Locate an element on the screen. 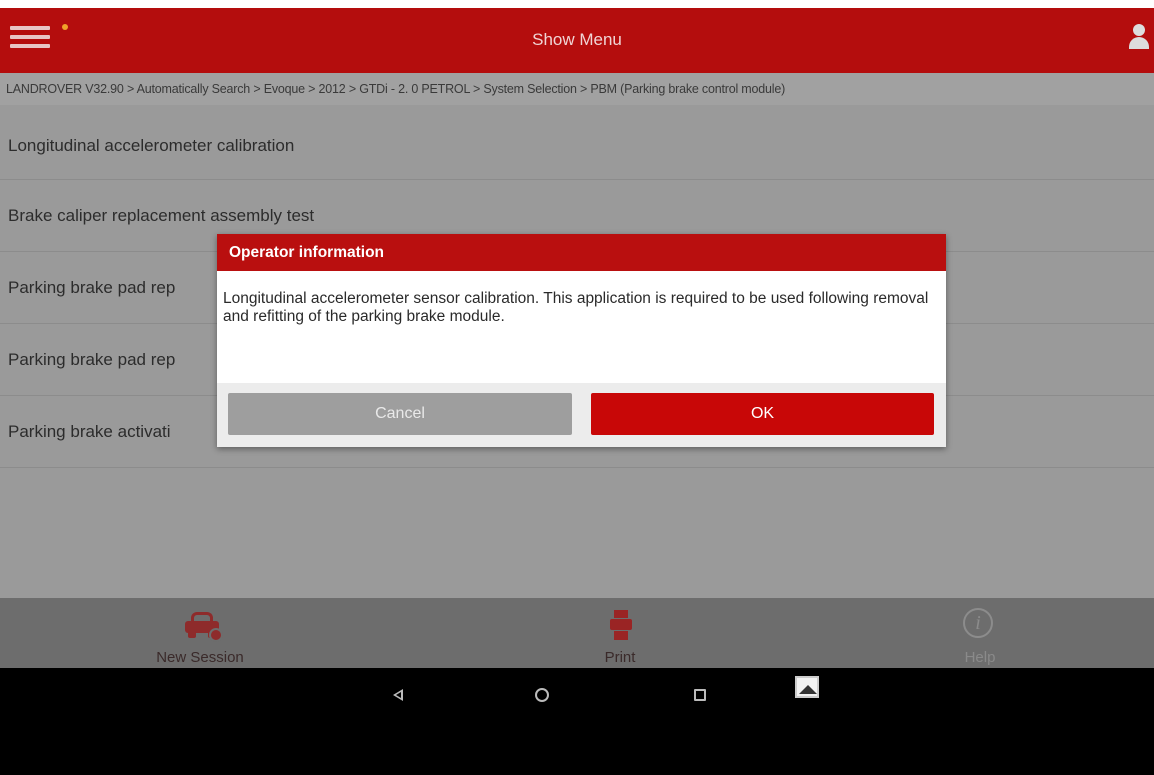  help-button: i Help is located at coordinates (980, 633).